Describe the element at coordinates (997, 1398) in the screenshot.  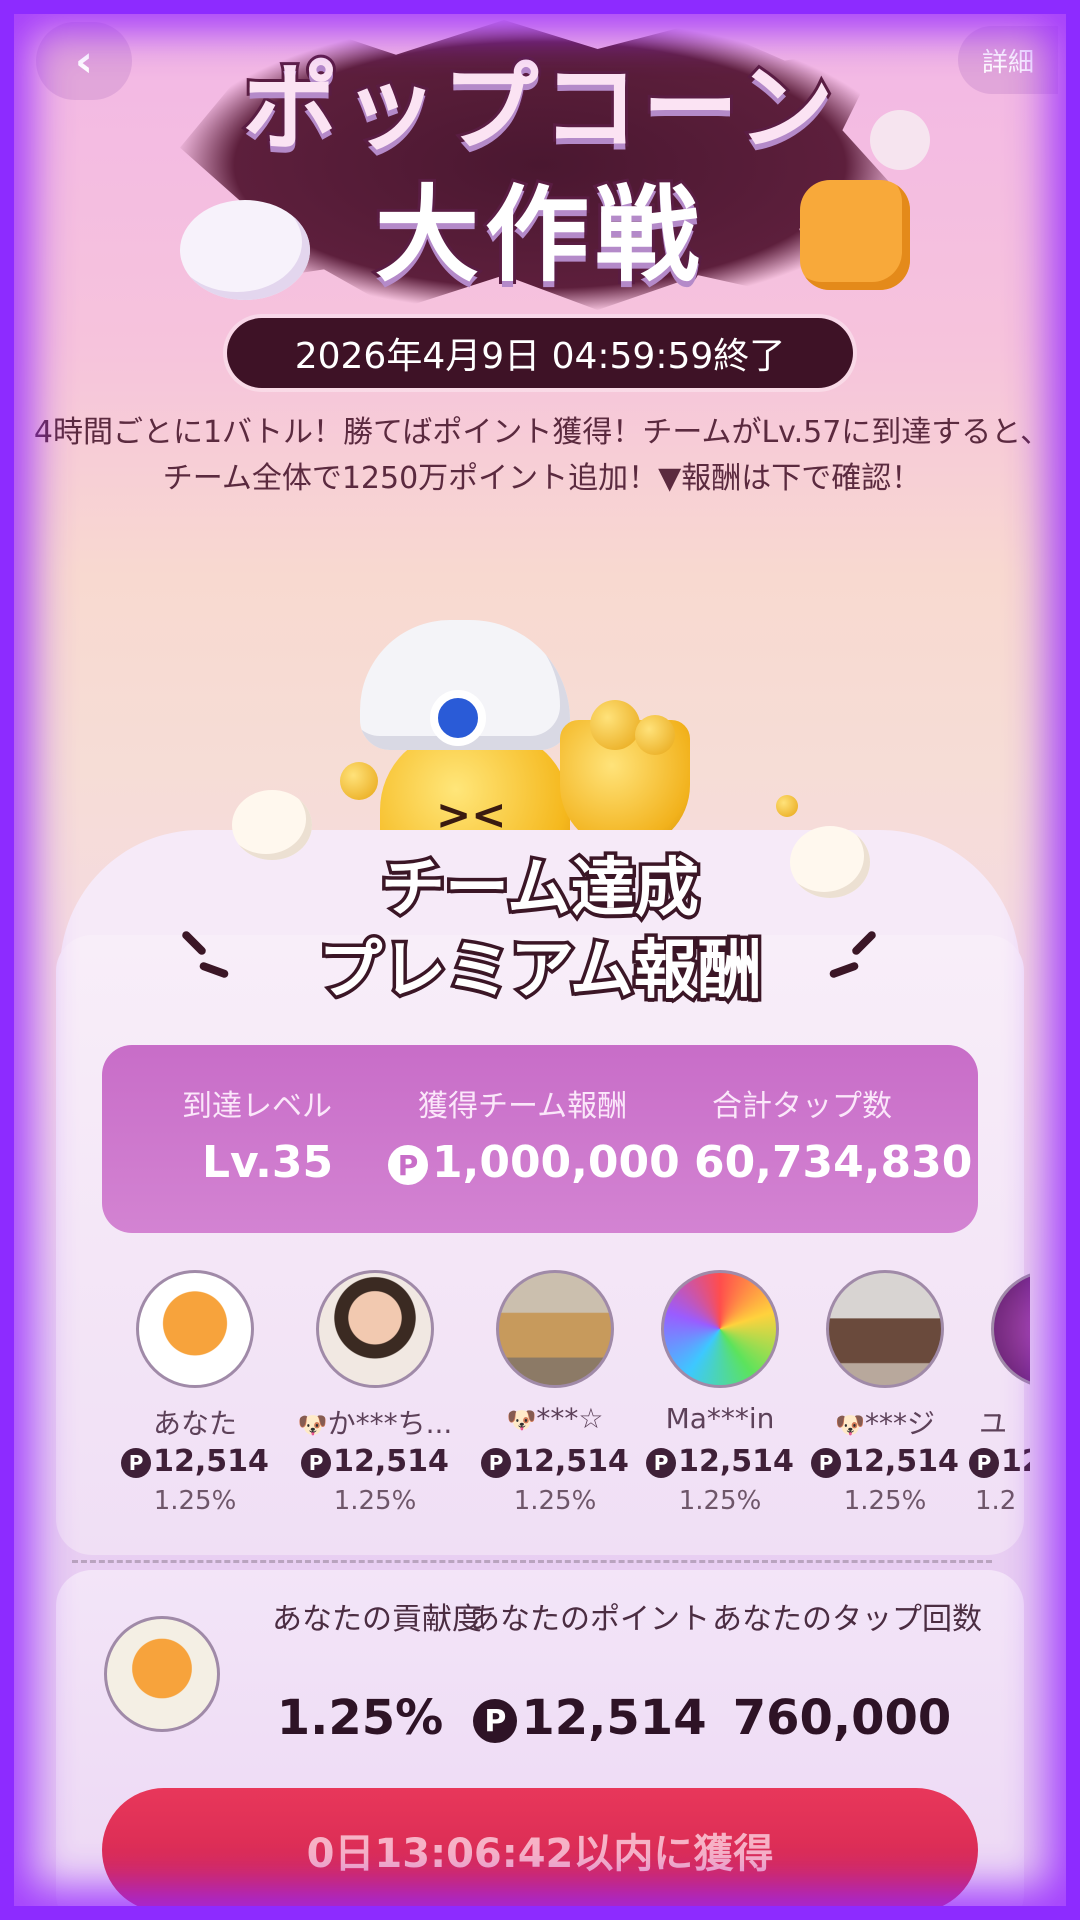
I see `member-item: ユ P12 1.2` at that location.